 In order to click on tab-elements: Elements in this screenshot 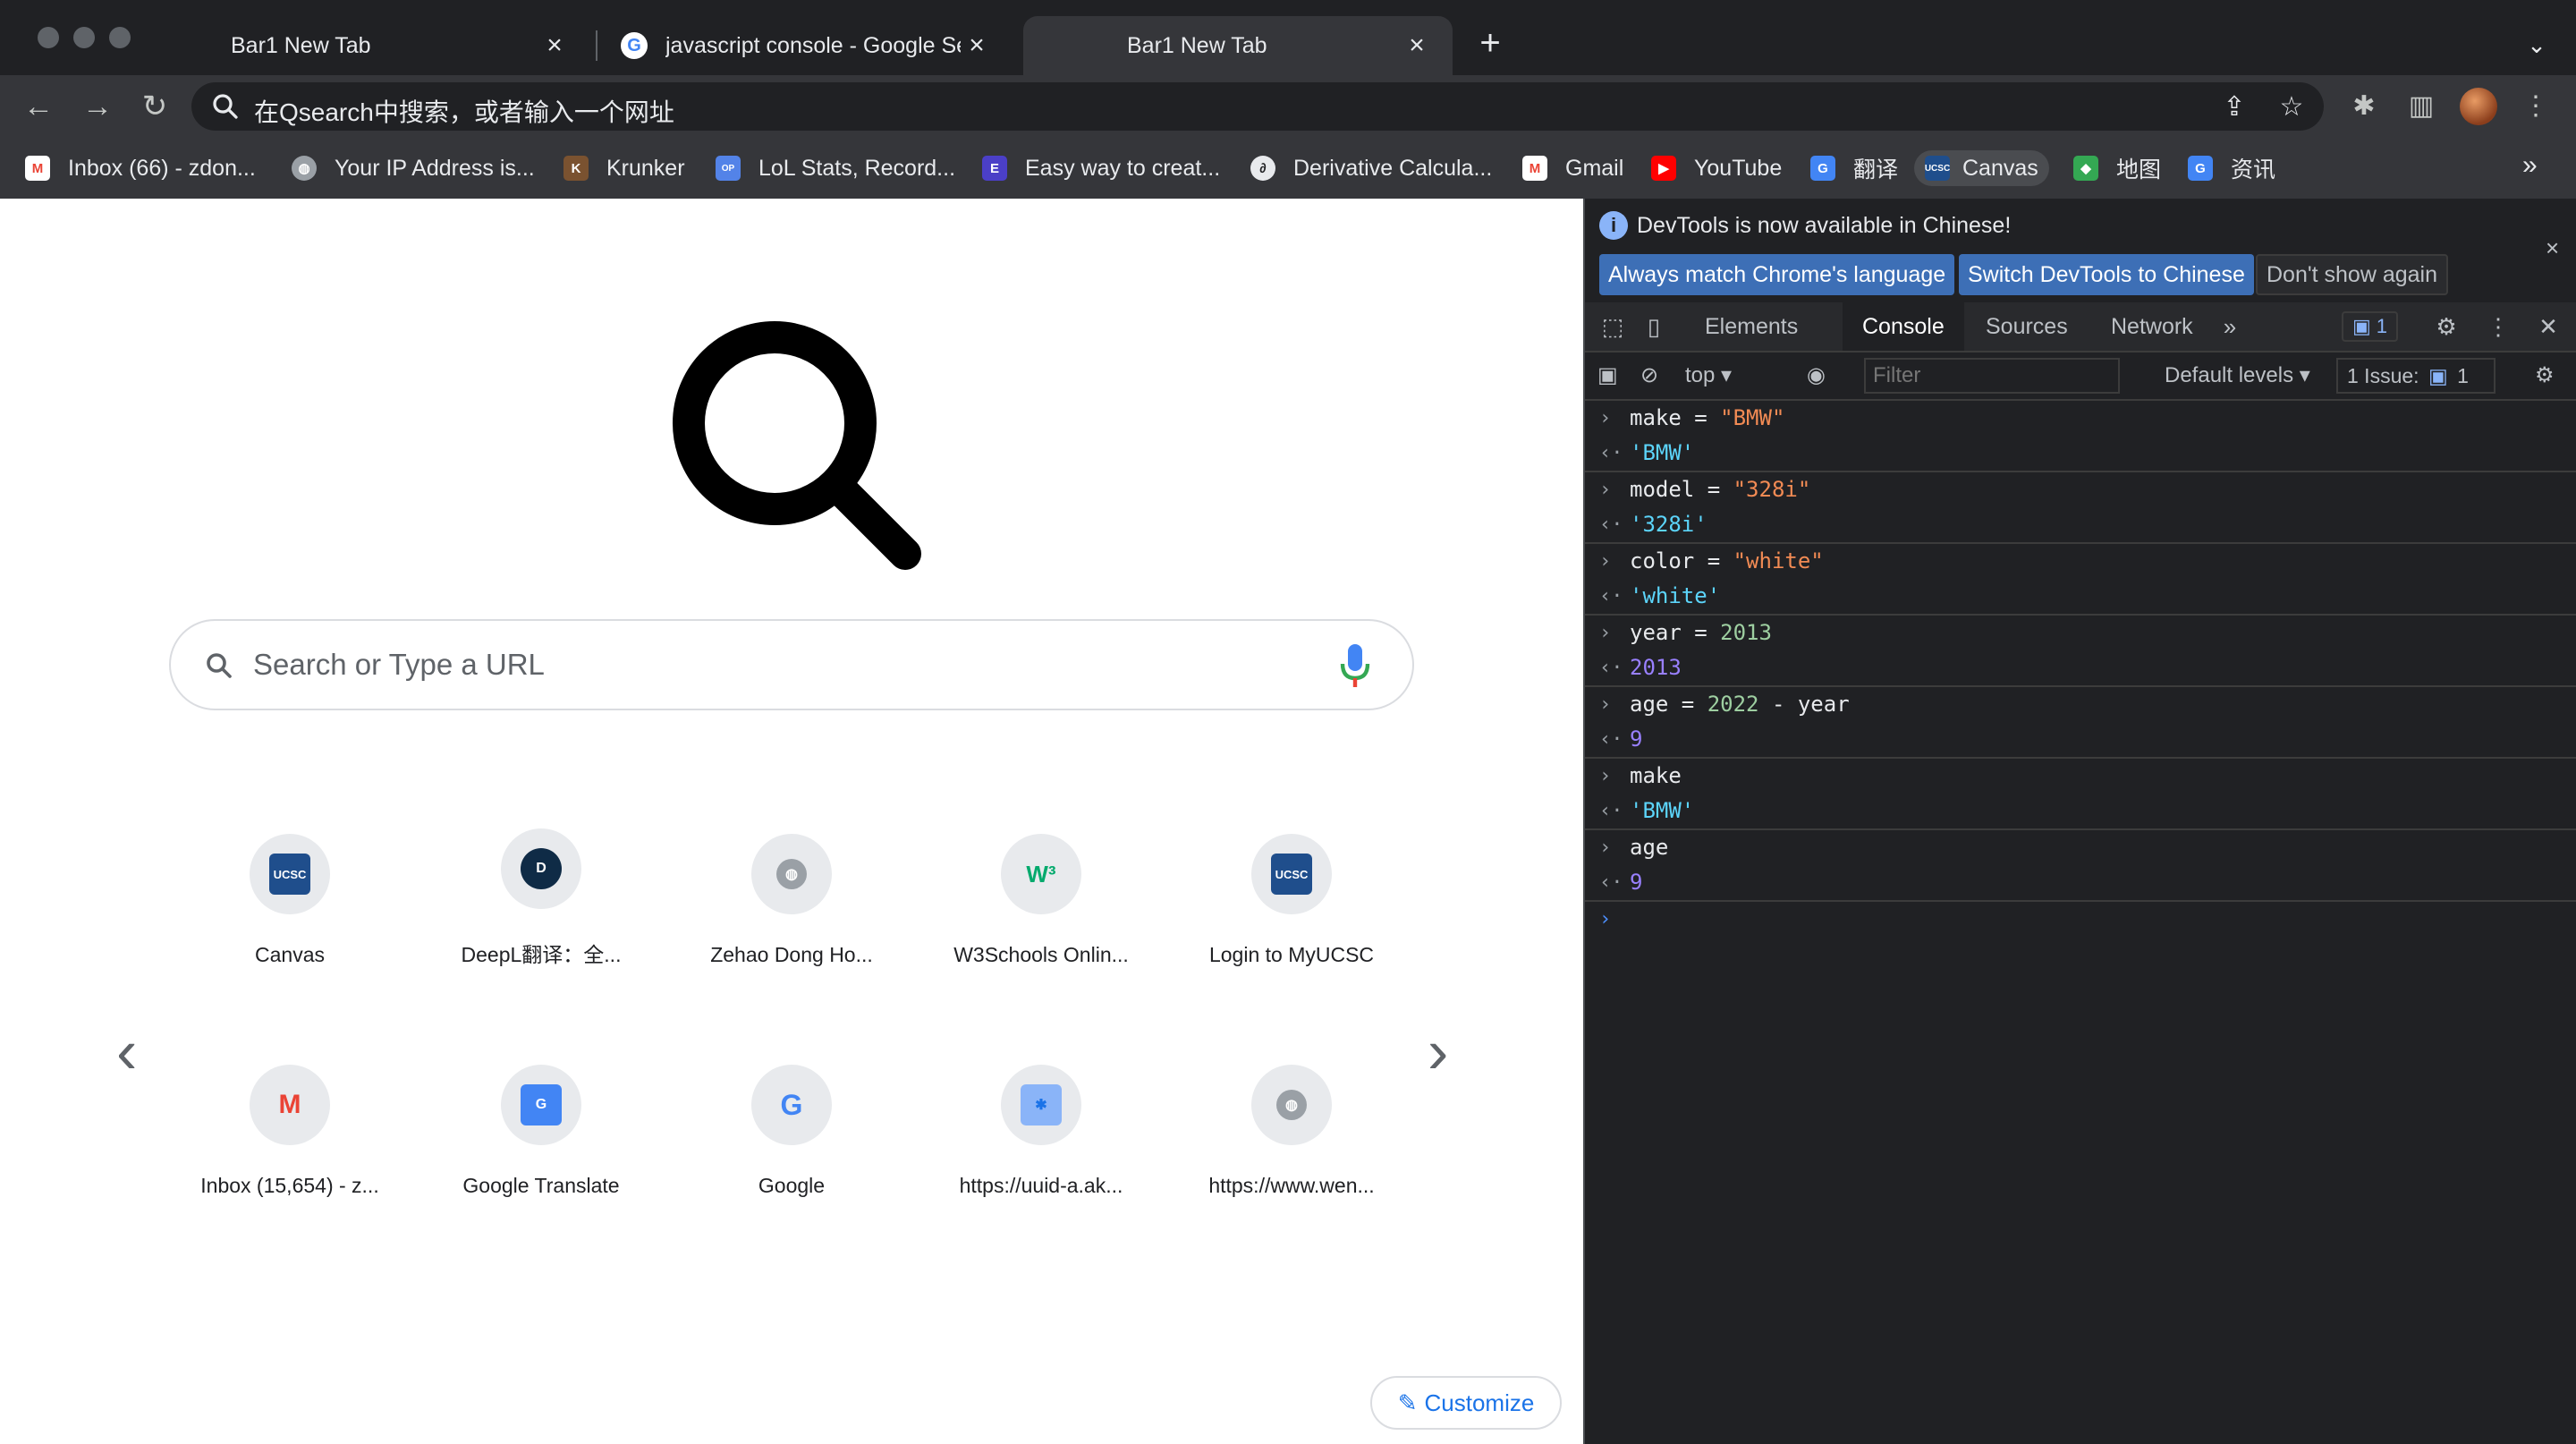, I will do `click(1751, 326)`.